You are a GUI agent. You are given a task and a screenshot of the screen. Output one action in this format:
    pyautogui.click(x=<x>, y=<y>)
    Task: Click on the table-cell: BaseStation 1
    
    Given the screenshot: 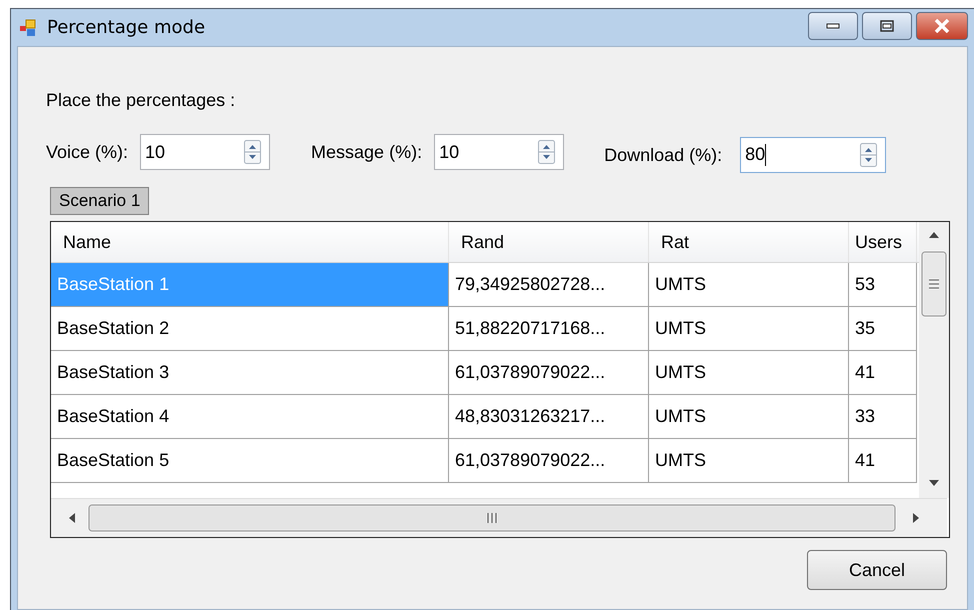 What is the action you would take?
    pyautogui.click(x=250, y=285)
    